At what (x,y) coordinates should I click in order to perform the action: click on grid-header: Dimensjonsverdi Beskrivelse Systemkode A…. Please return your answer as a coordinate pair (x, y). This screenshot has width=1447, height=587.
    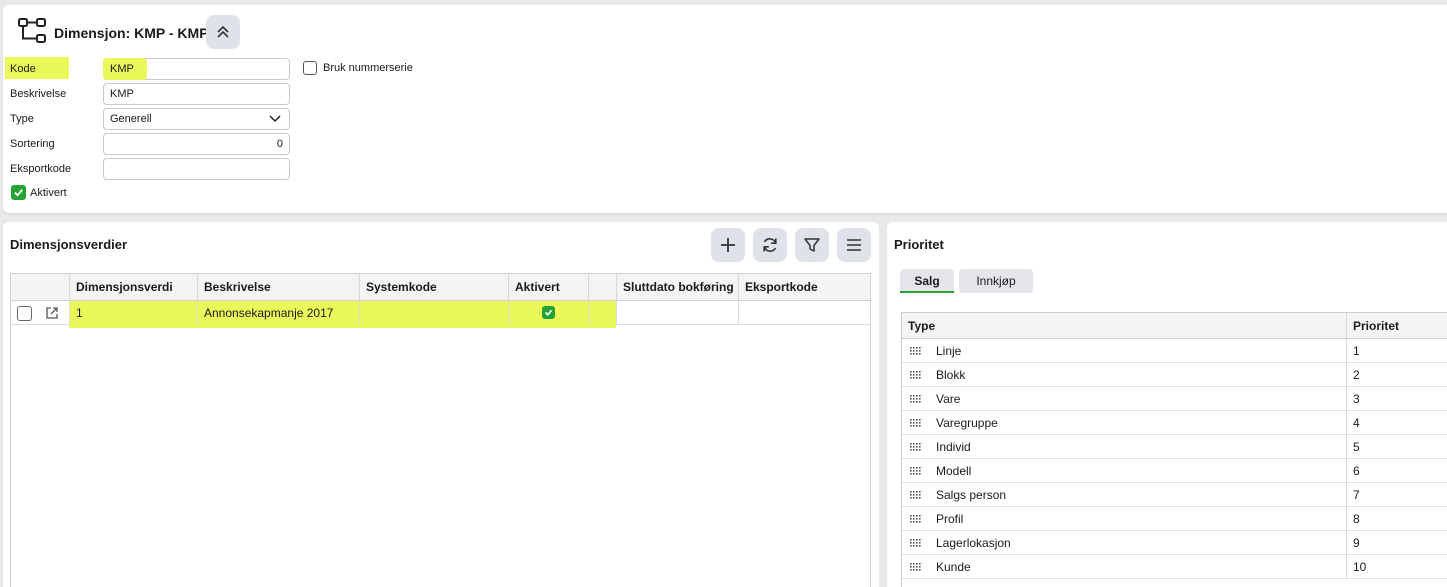
    Looking at the image, I should click on (440, 287).